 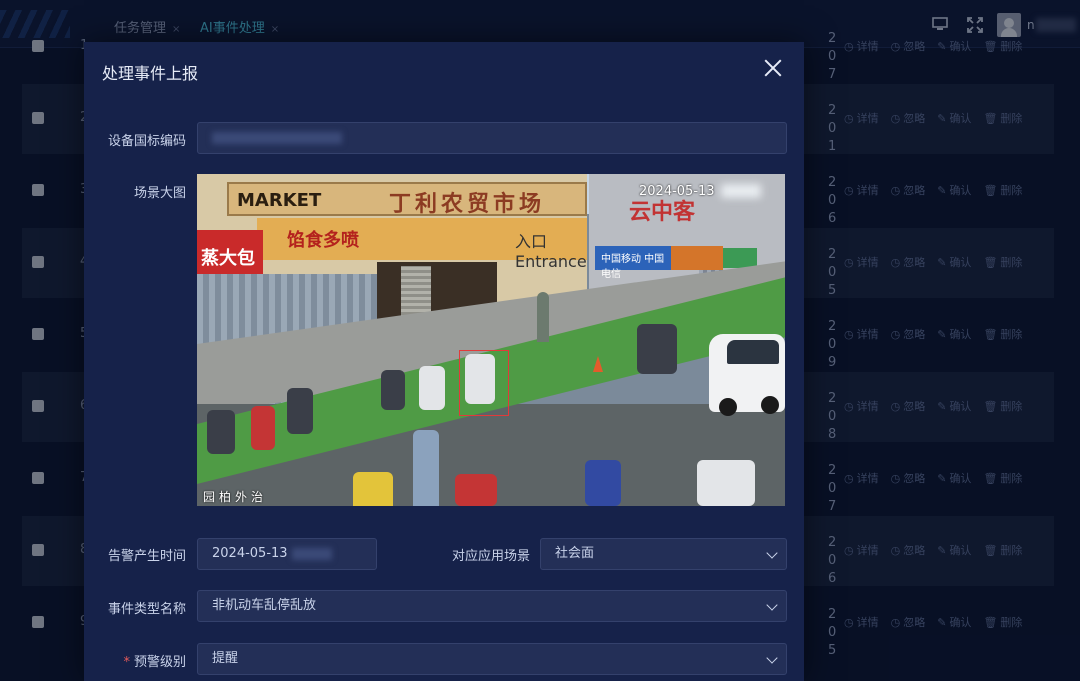 I want to click on alert-level-select: 提醒, so click(x=492, y=659).